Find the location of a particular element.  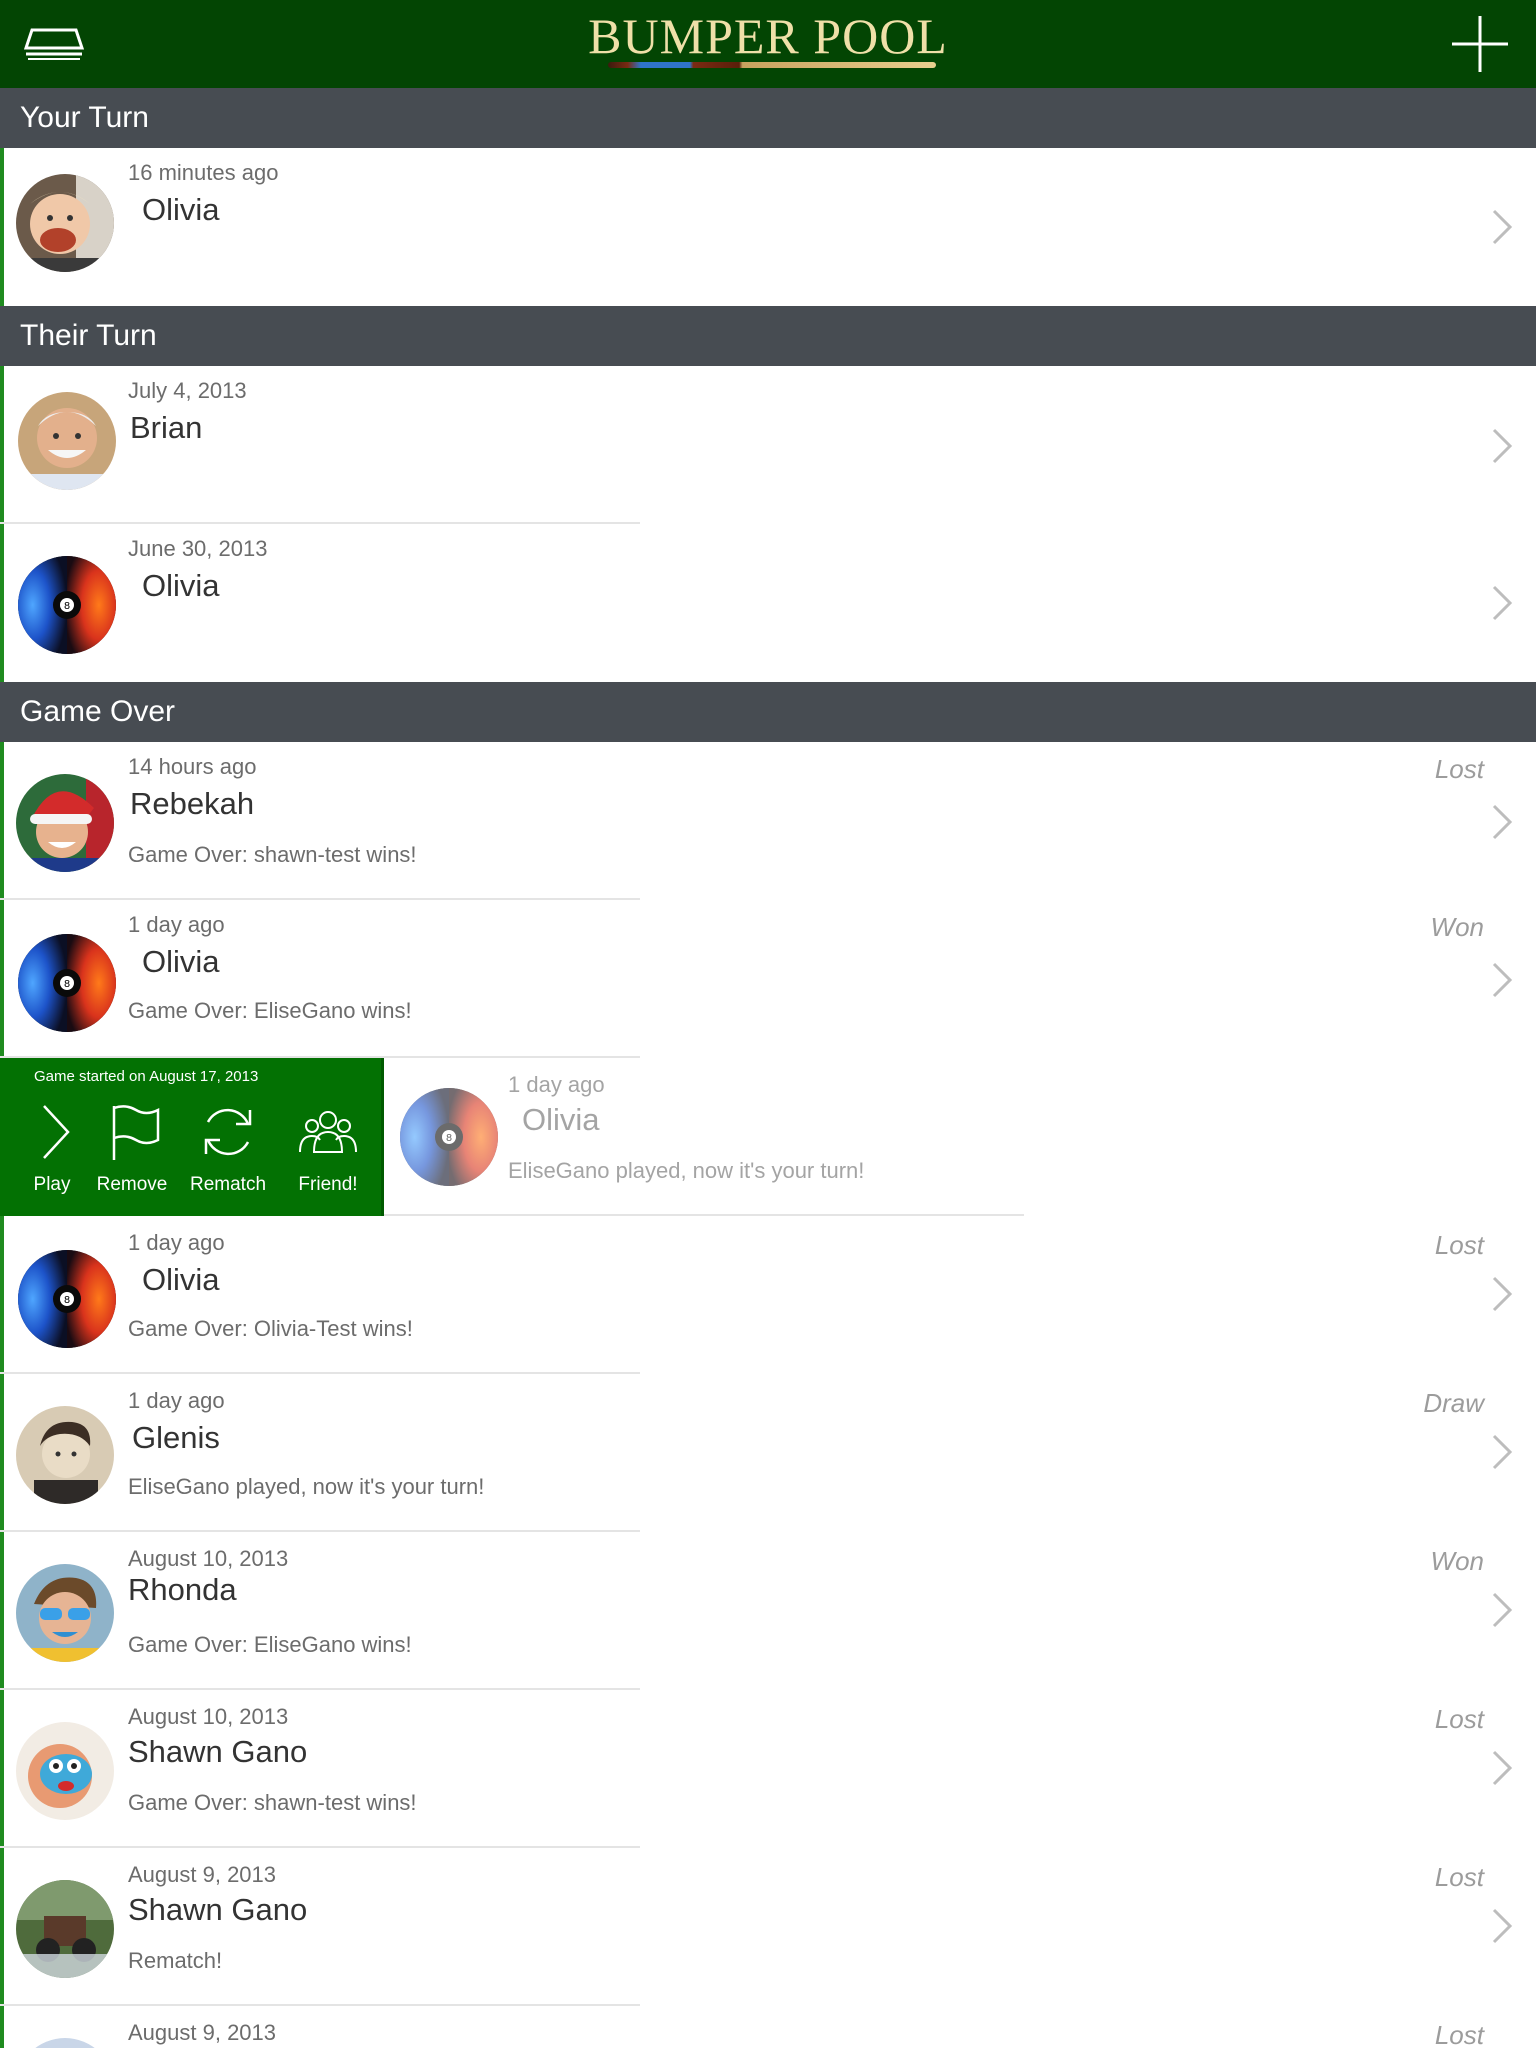

player-name: Rebekah is located at coordinates (192, 803).